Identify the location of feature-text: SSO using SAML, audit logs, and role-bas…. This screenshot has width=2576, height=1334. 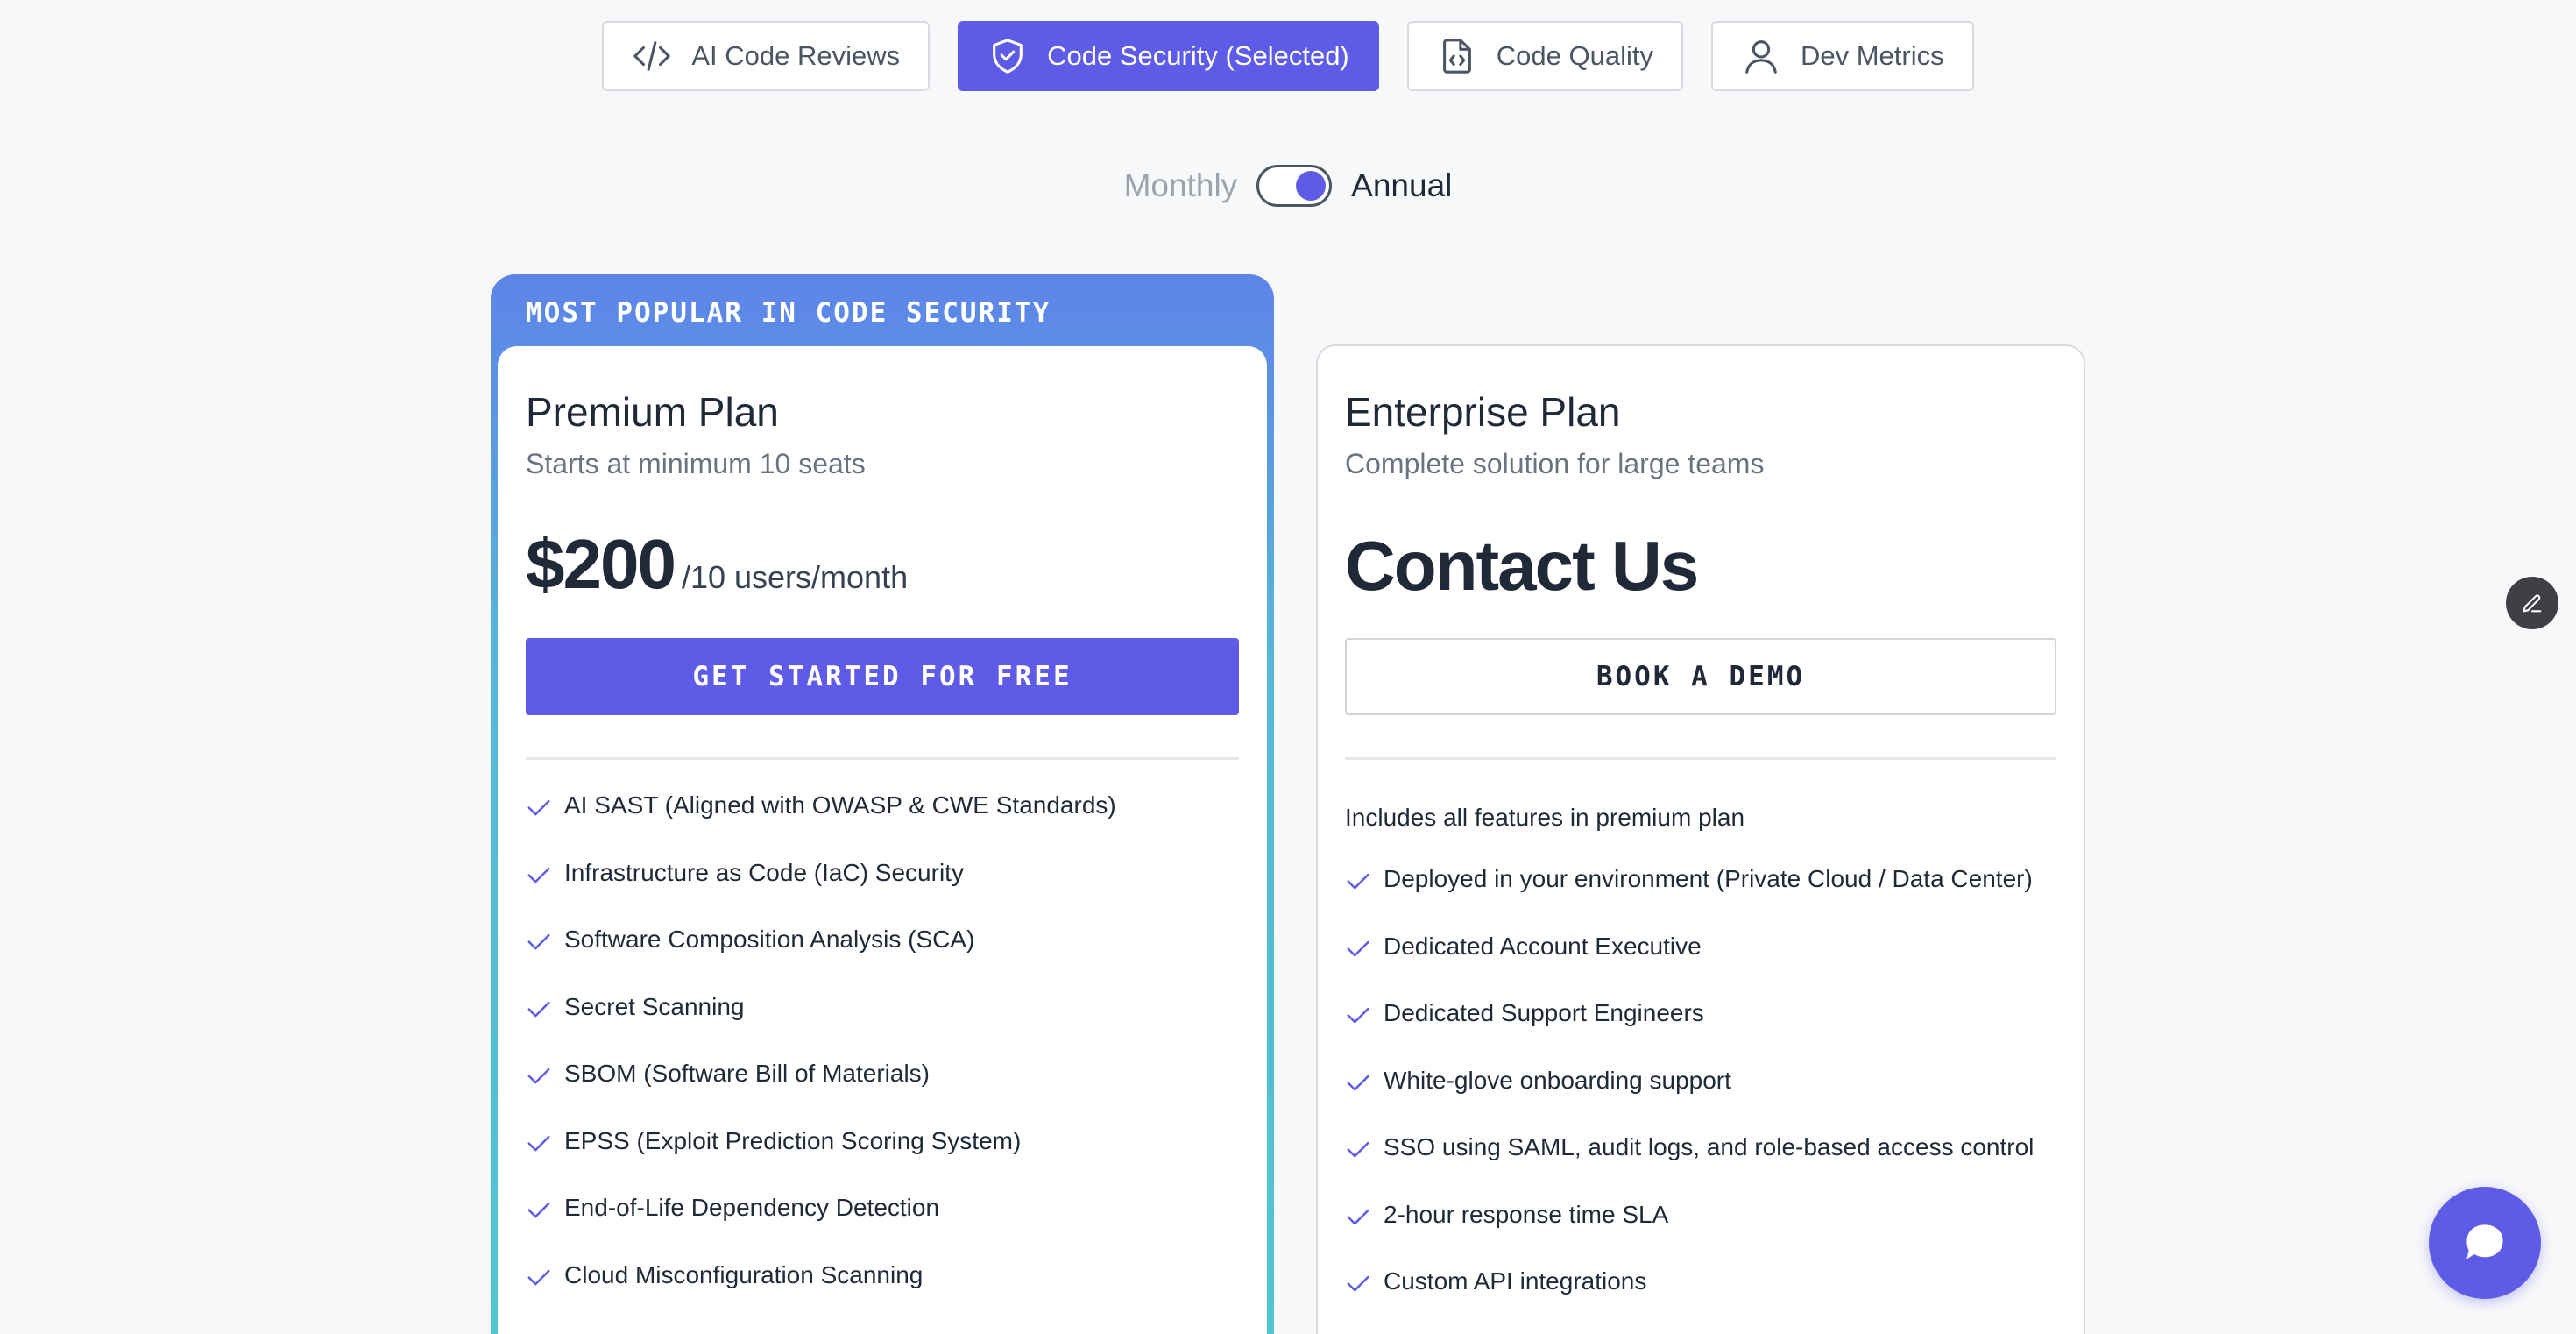
(1709, 1146).